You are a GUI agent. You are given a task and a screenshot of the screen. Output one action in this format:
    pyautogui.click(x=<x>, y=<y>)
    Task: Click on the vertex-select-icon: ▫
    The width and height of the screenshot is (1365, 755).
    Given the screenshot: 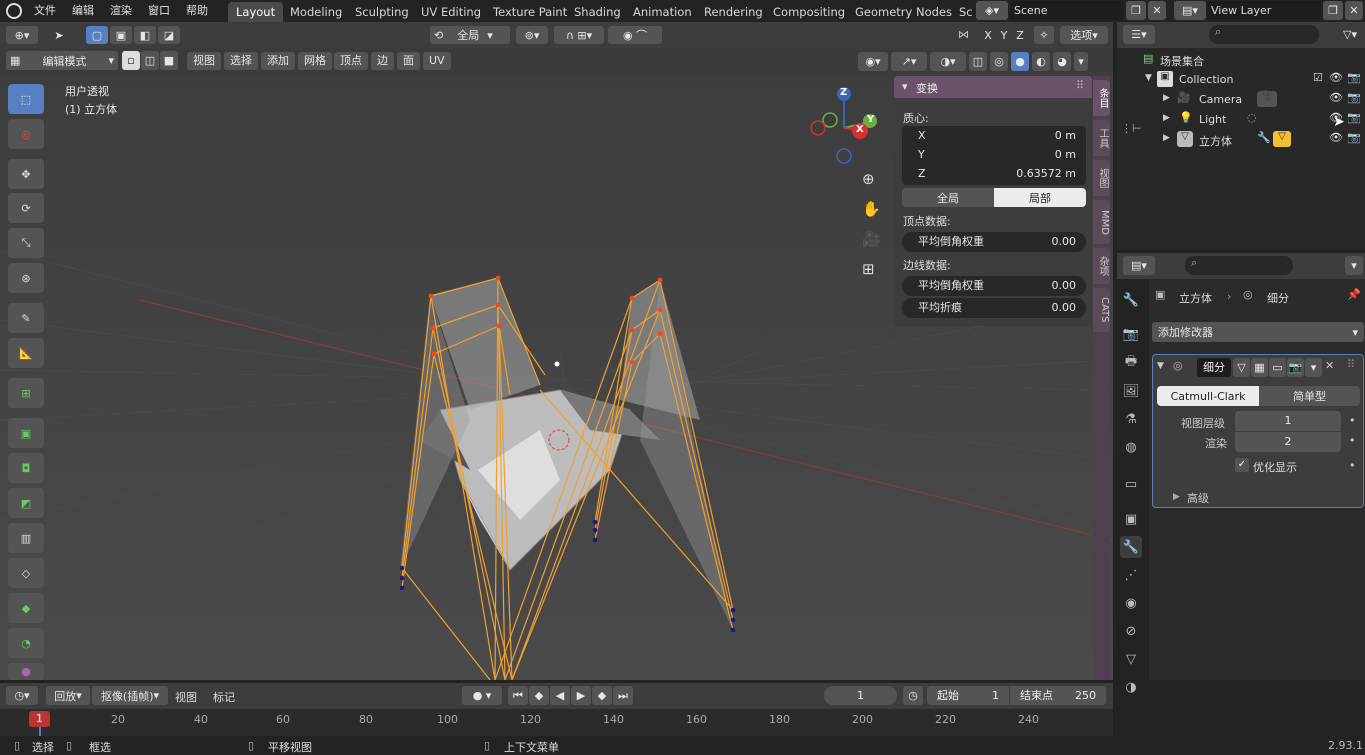 What is the action you would take?
    pyautogui.click(x=131, y=60)
    